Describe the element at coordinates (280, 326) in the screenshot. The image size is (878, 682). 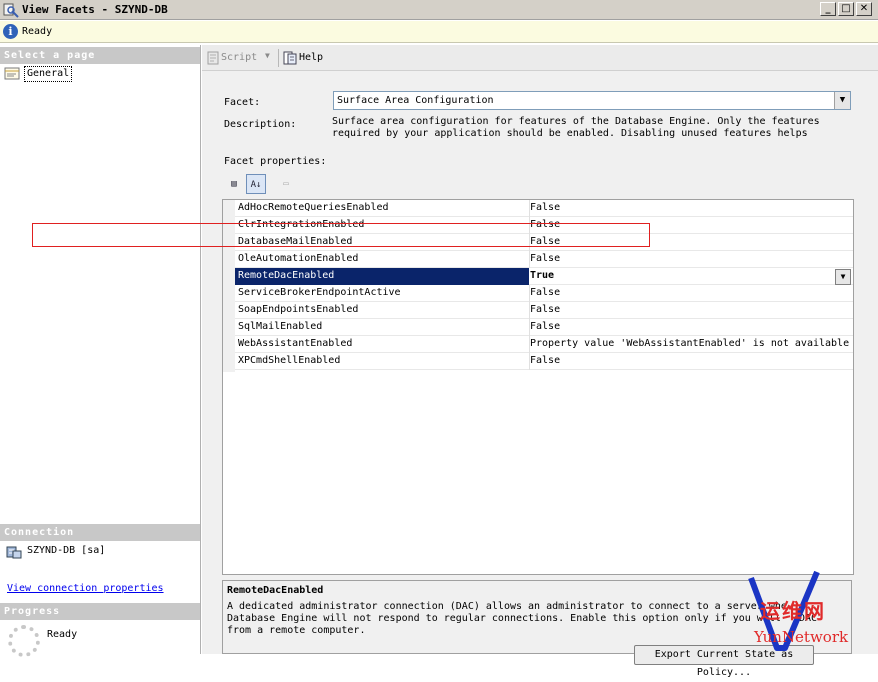
I see `property-name: SqlMailEnabled` at that location.